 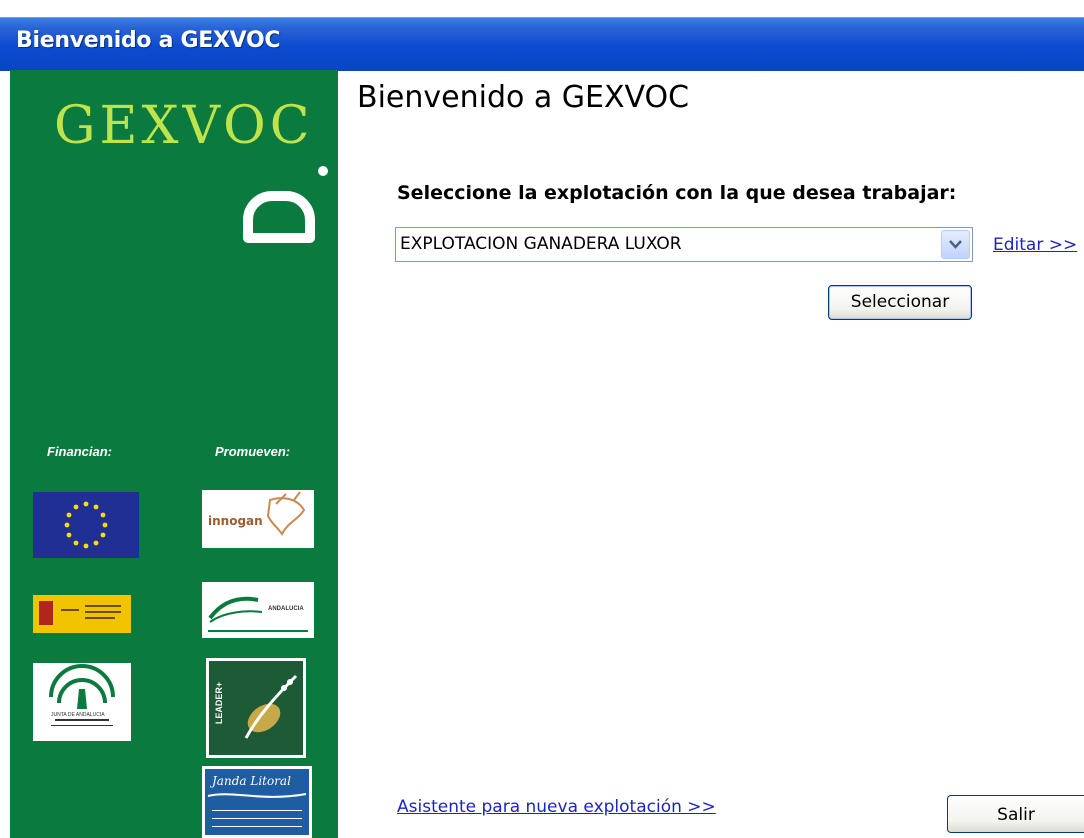 What do you see at coordinates (523, 97) in the screenshot?
I see `page-title: Bienvenido a GEXVOC` at bounding box center [523, 97].